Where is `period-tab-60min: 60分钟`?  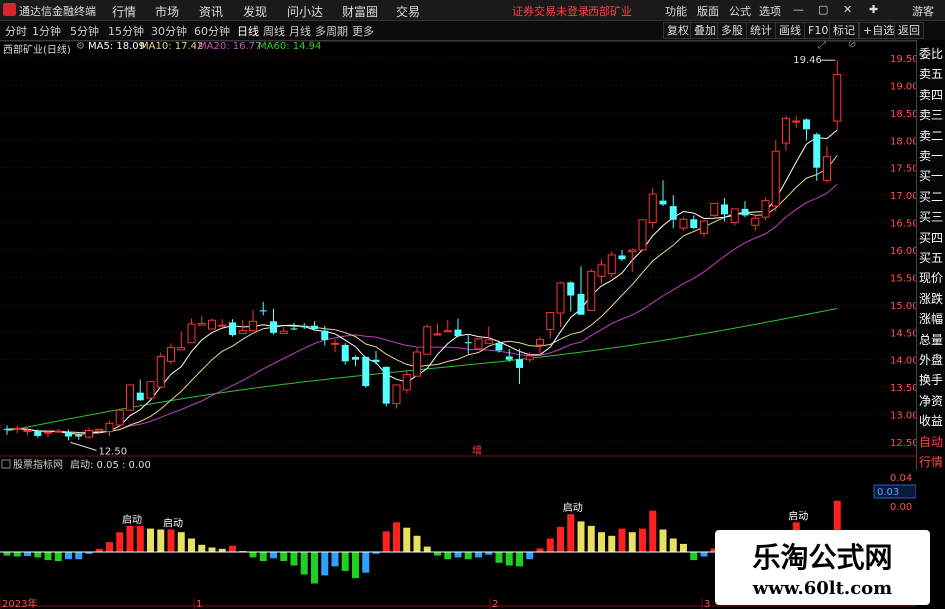
period-tab-60min: 60分钟 is located at coordinates (212, 31).